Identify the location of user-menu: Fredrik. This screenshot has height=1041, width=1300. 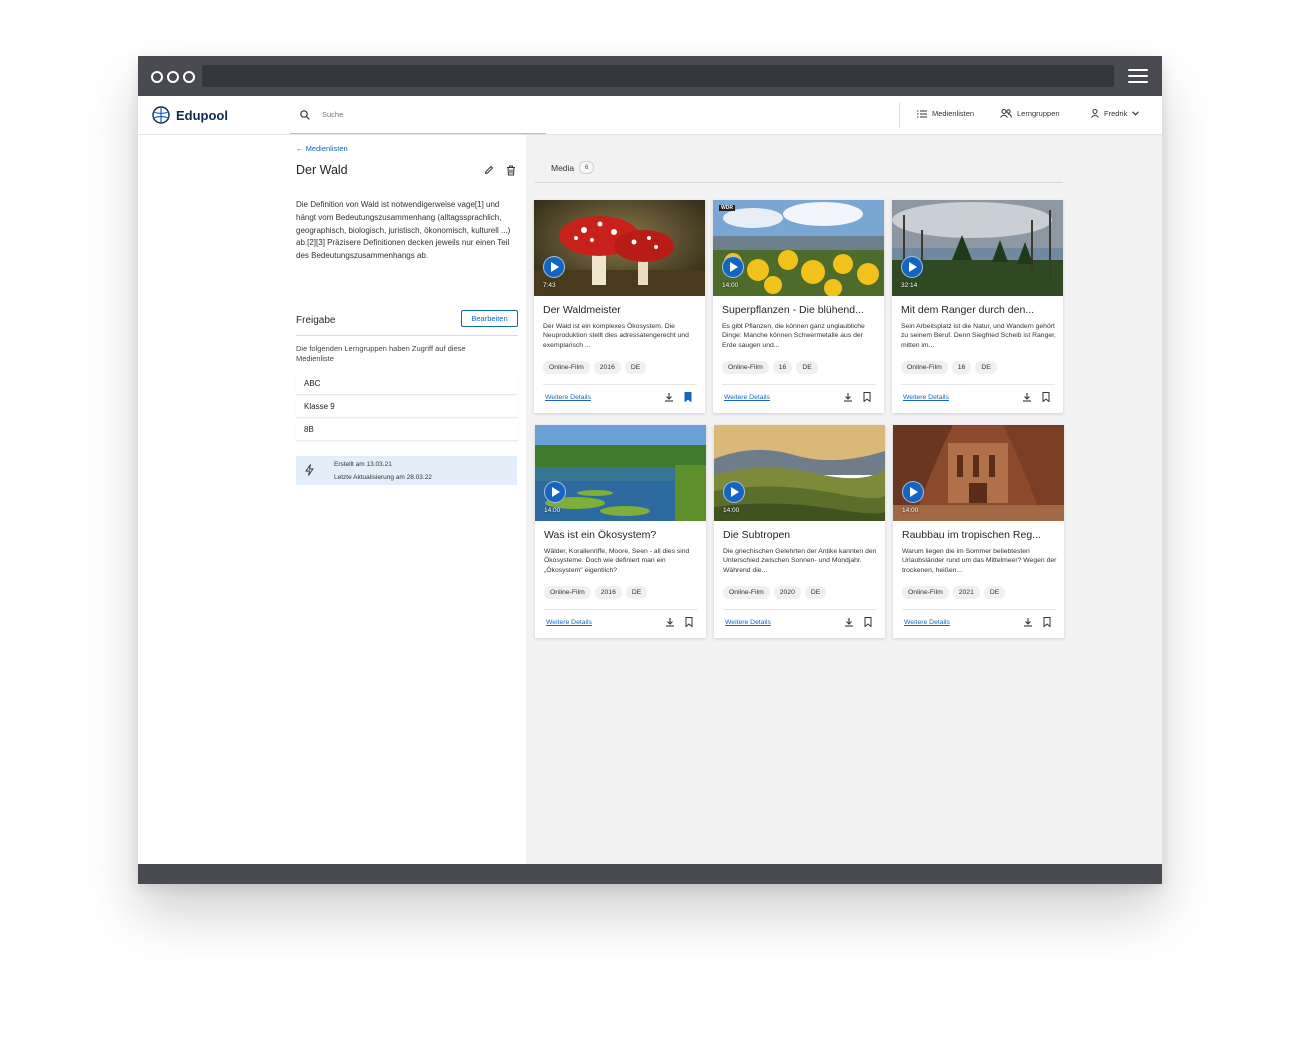
(1115, 113).